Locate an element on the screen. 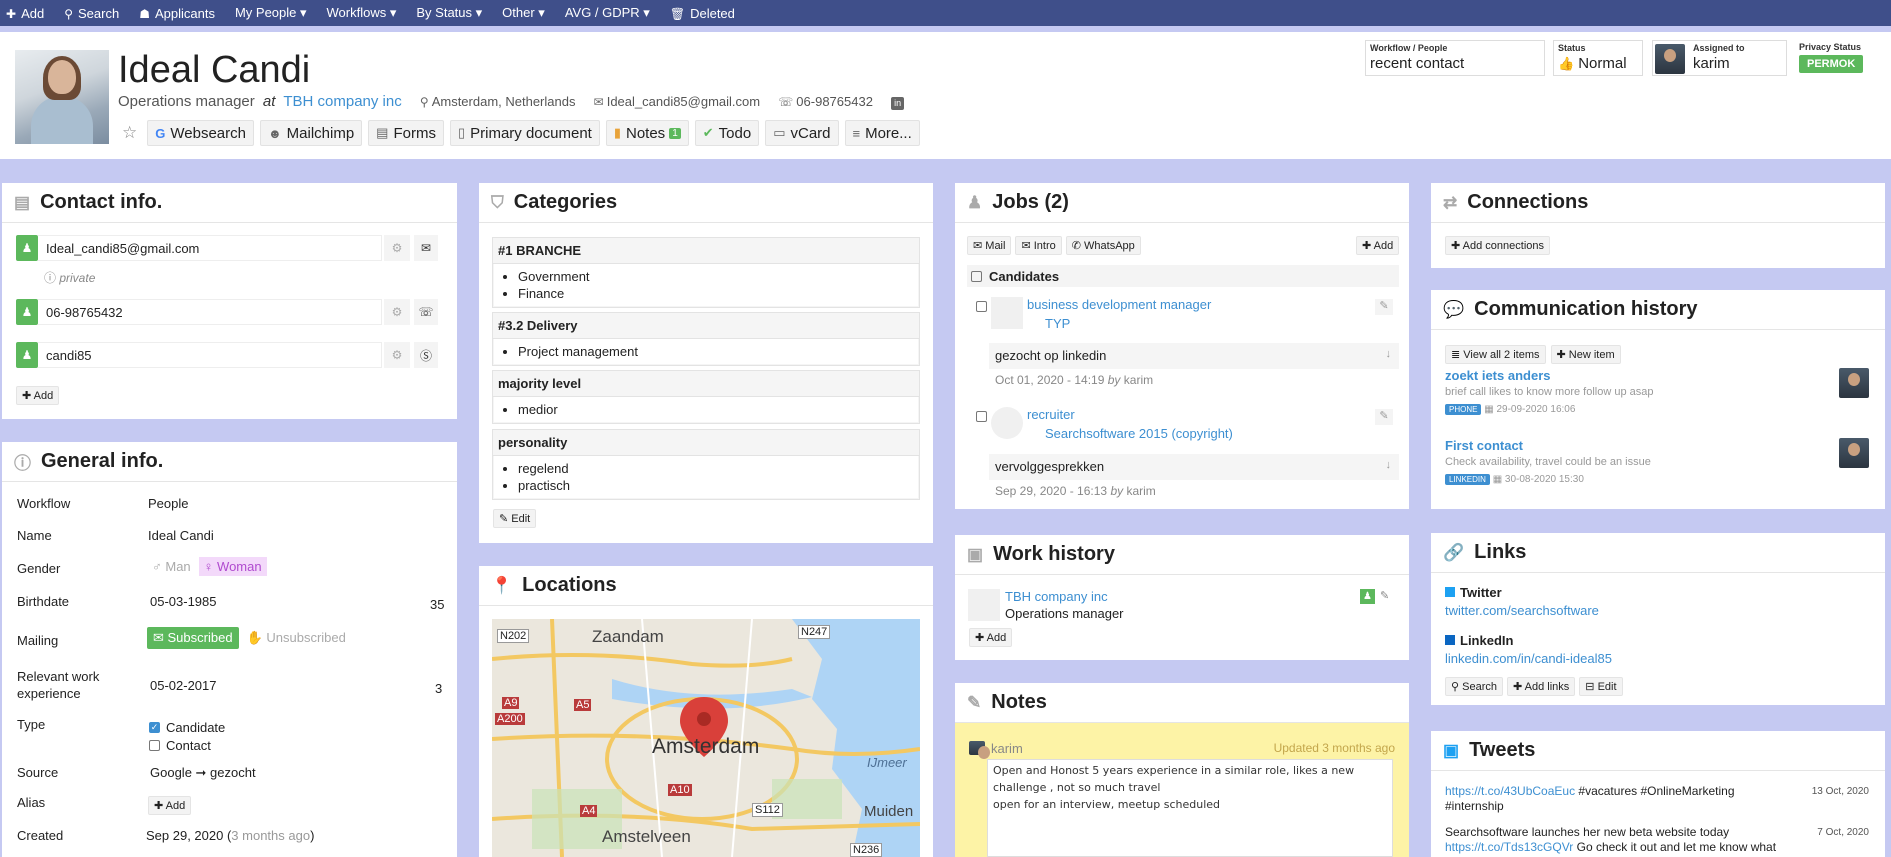  gender-man-option: ♂ Man is located at coordinates (171, 566).